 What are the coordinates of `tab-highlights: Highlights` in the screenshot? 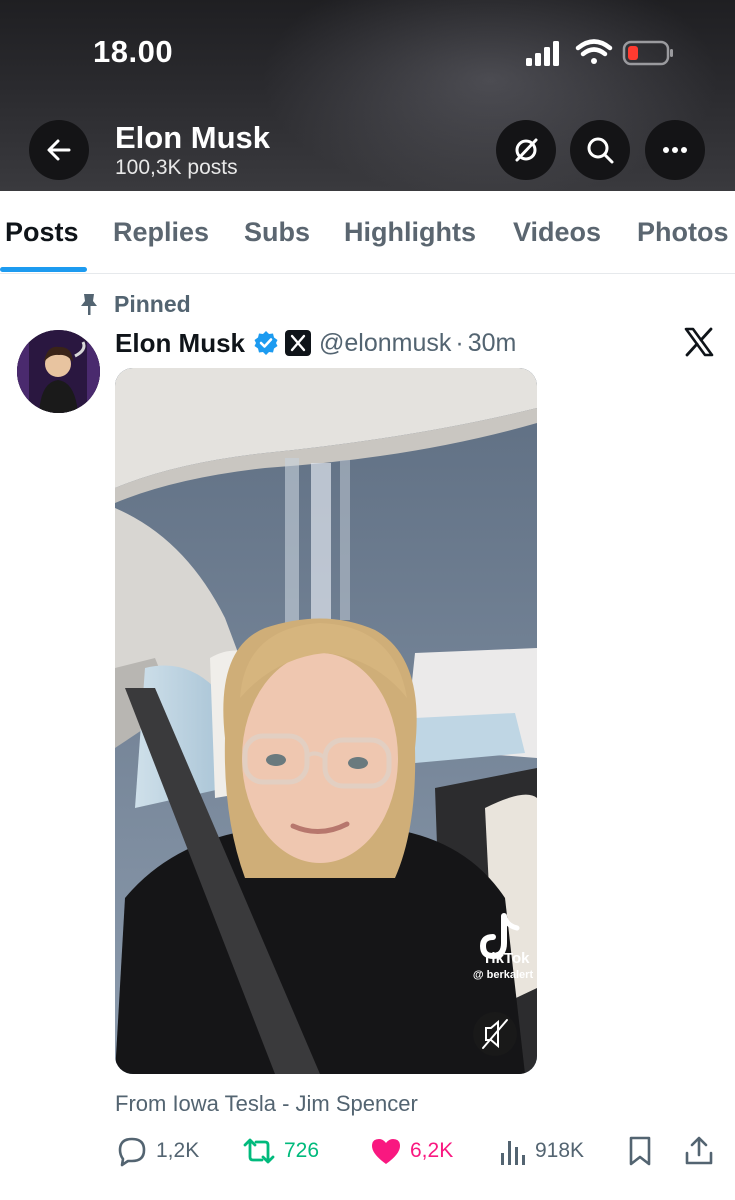 It's located at (410, 232).